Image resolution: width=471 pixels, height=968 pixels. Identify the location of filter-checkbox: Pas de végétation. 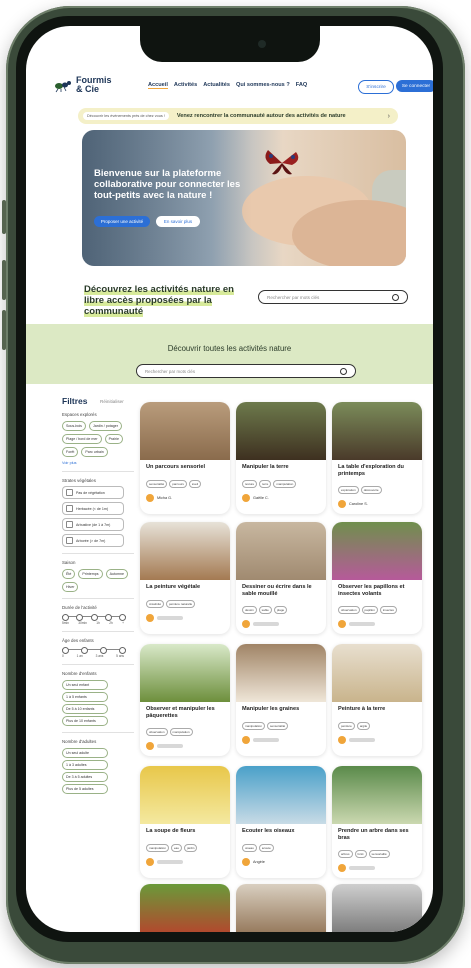
(93, 492).